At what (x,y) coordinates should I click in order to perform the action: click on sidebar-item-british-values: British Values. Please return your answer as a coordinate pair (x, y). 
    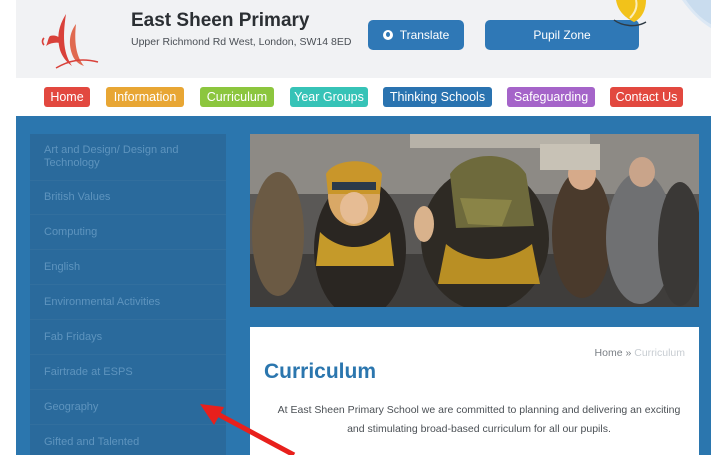
    Looking at the image, I should click on (130, 197).